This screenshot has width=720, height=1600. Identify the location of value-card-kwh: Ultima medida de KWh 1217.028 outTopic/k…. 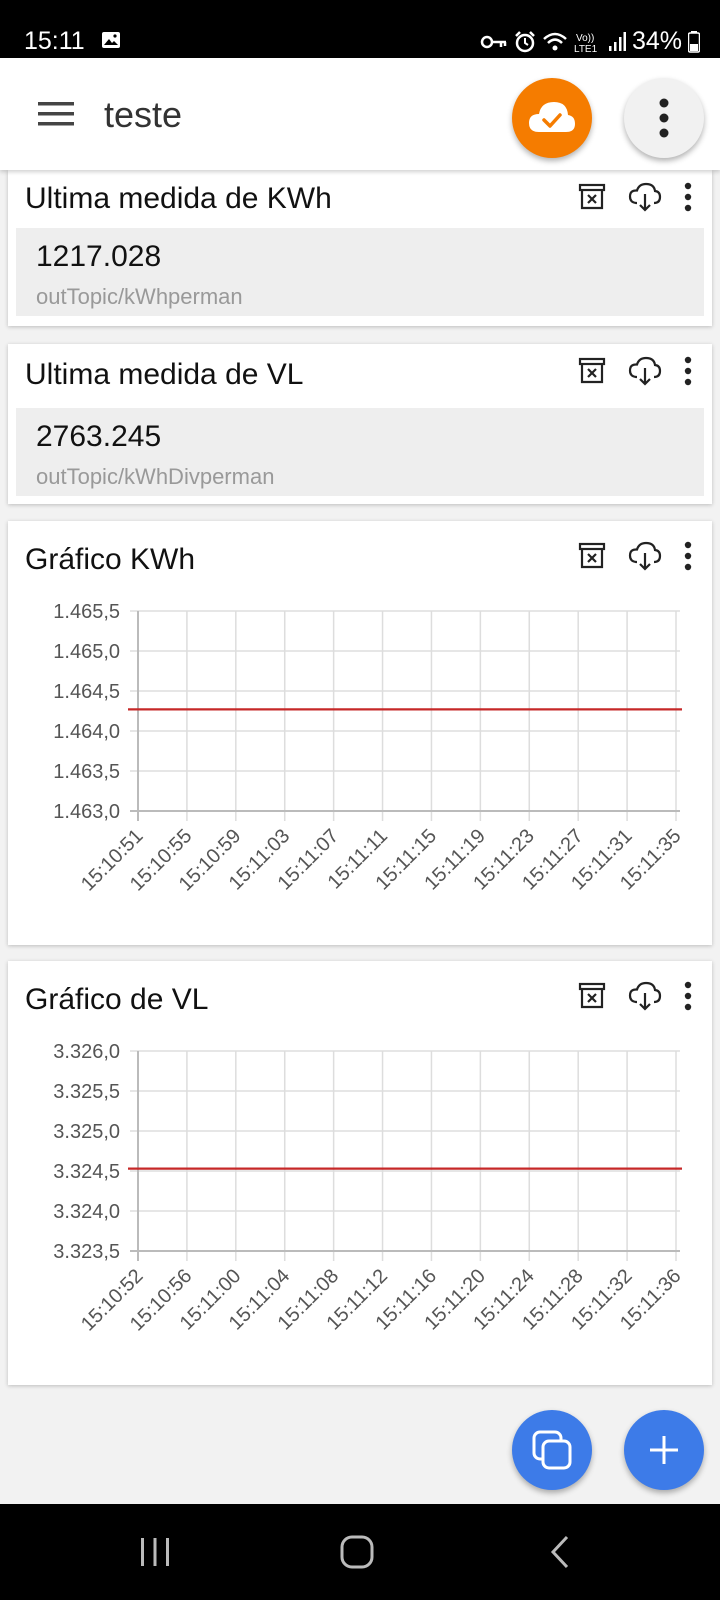
(360, 248).